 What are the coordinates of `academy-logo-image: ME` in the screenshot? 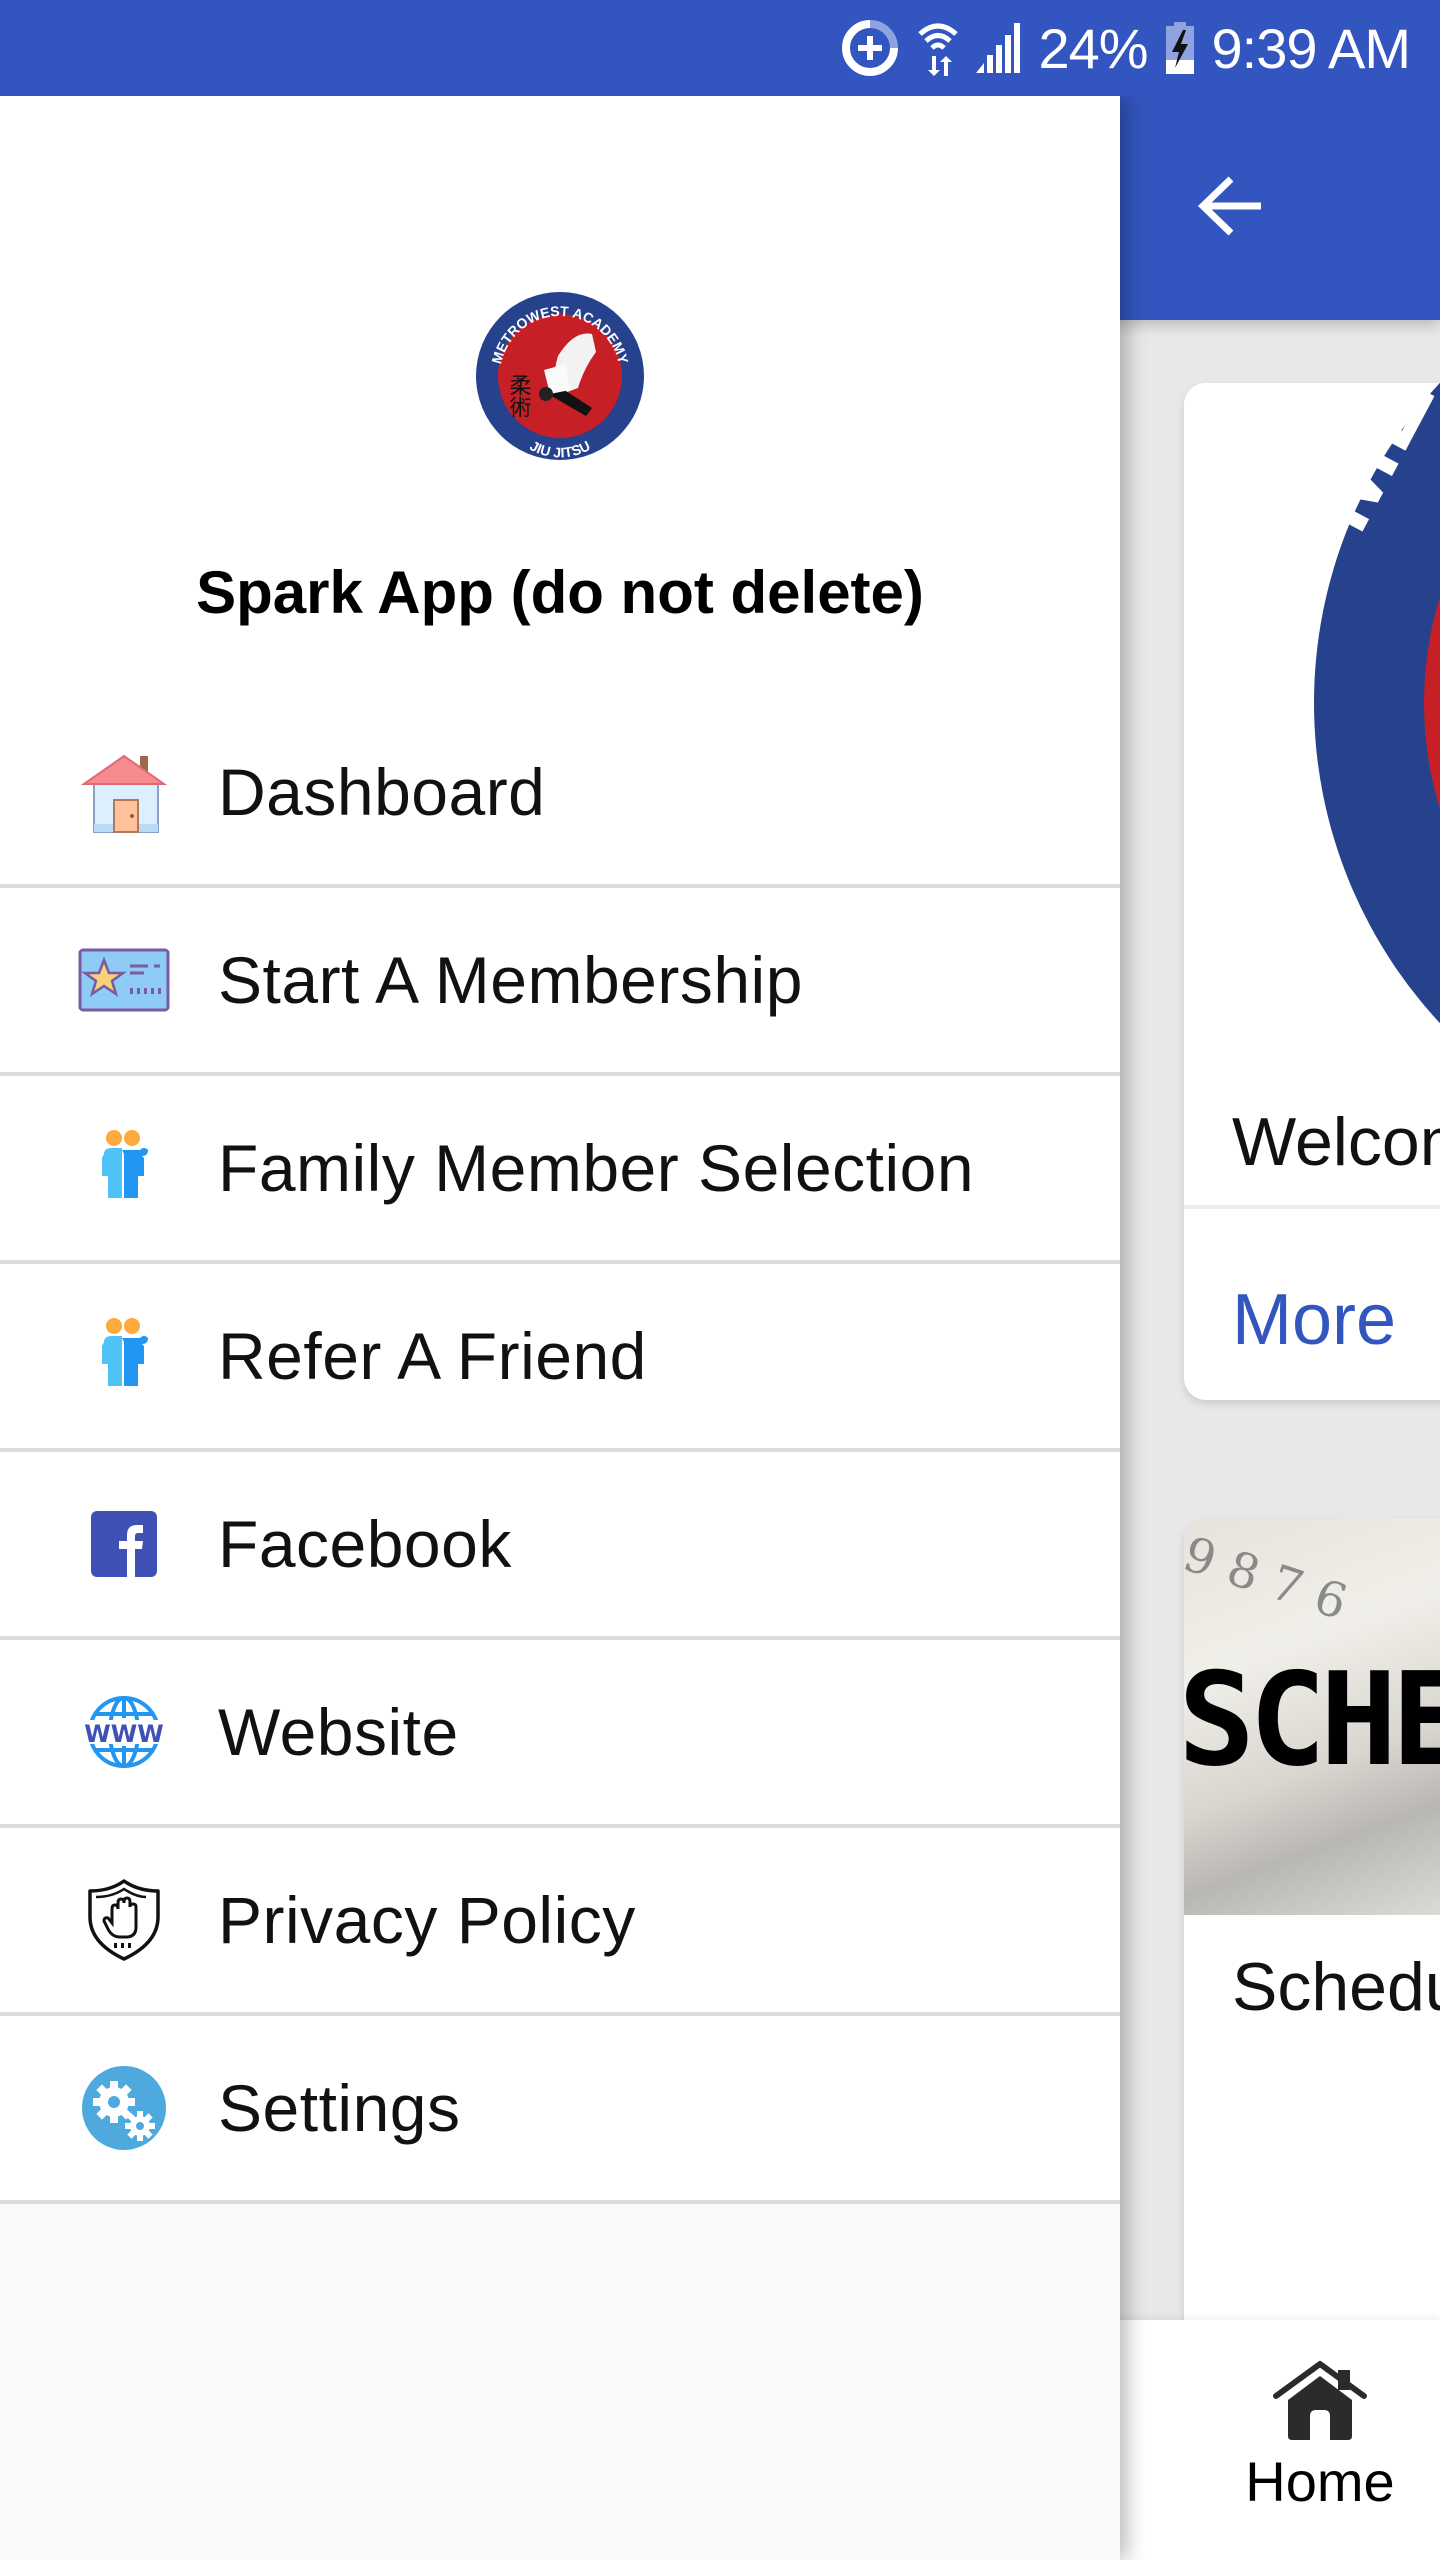 It's located at (1312, 703).